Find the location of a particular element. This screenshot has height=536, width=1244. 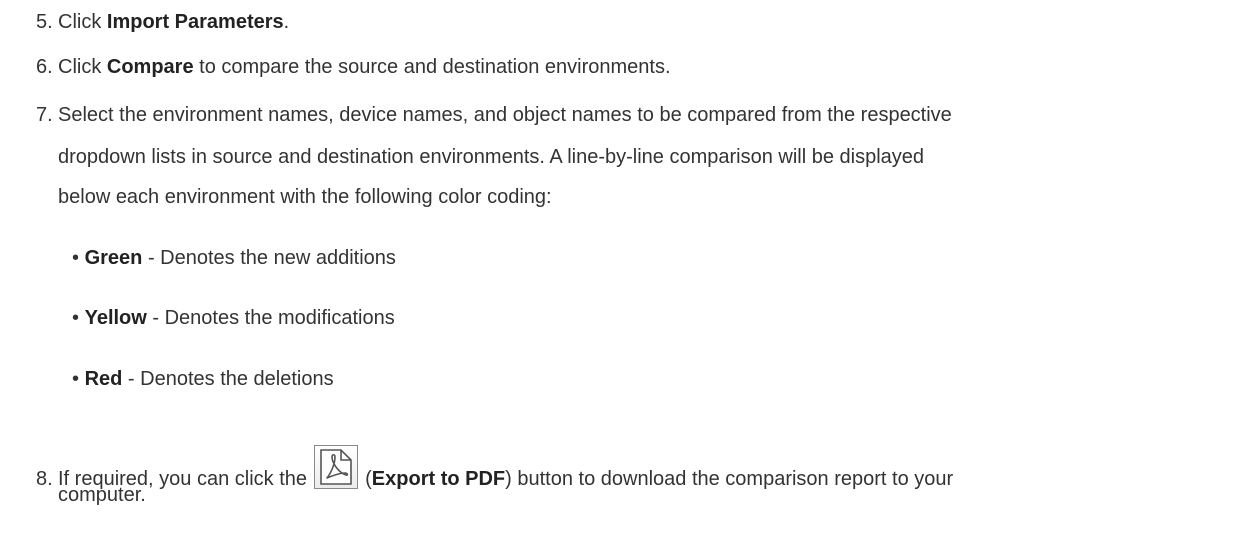

step-number: 8. is located at coordinates (44, 479).